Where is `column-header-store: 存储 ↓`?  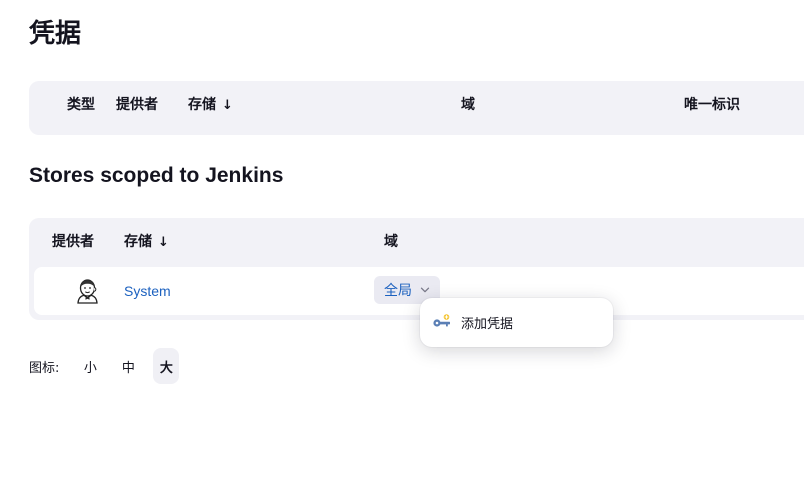 column-header-store: 存储 ↓ is located at coordinates (210, 105).